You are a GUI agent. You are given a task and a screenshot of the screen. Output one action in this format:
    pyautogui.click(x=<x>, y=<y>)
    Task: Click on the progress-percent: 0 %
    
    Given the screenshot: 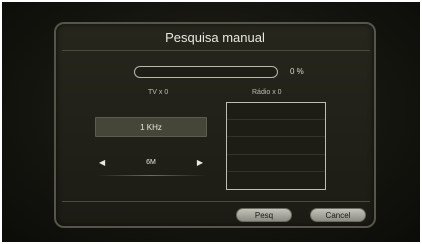 What is the action you would take?
    pyautogui.click(x=297, y=71)
    